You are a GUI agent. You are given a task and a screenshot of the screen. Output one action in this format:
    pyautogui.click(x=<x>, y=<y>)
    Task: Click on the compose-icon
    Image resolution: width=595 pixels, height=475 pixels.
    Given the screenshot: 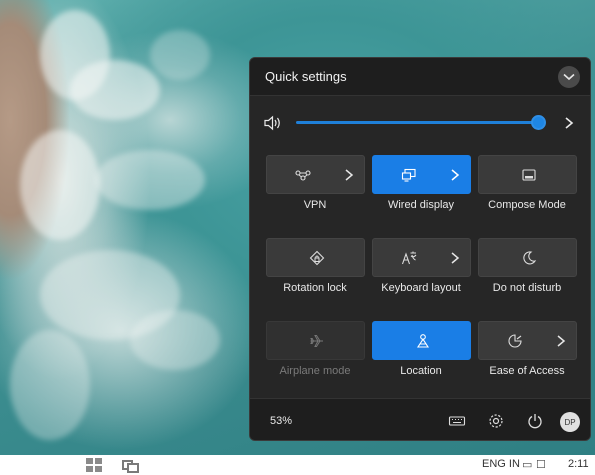 What is the action you would take?
    pyautogui.click(x=528, y=174)
    